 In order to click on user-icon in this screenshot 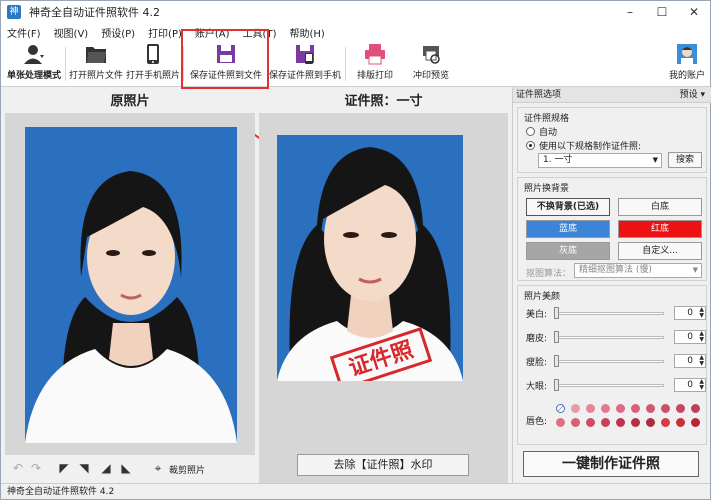, I will do `click(34, 54)`.